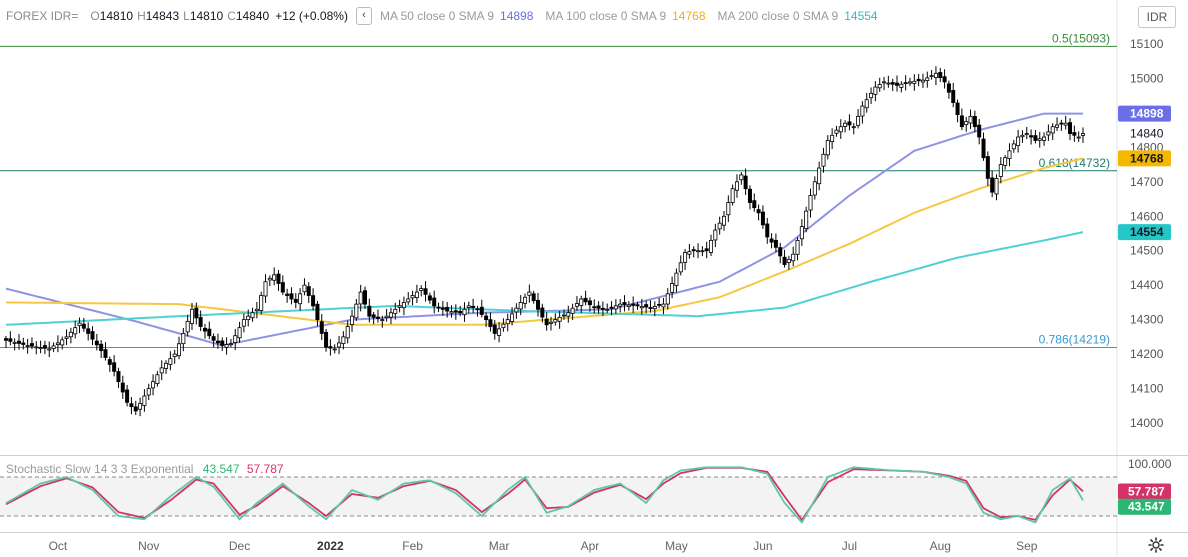  I want to click on x-tick-label: Mar, so click(499, 546).